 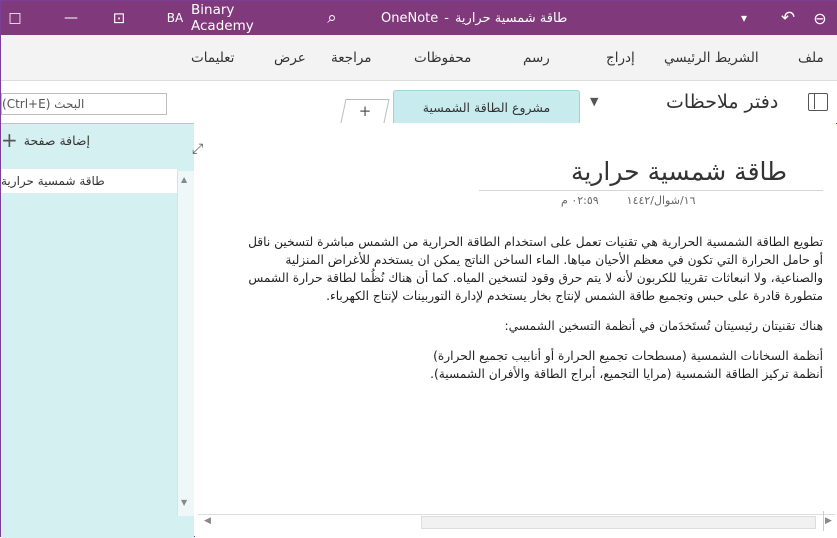 What do you see at coordinates (9, 140) in the screenshot?
I see `plus-icon: +` at bounding box center [9, 140].